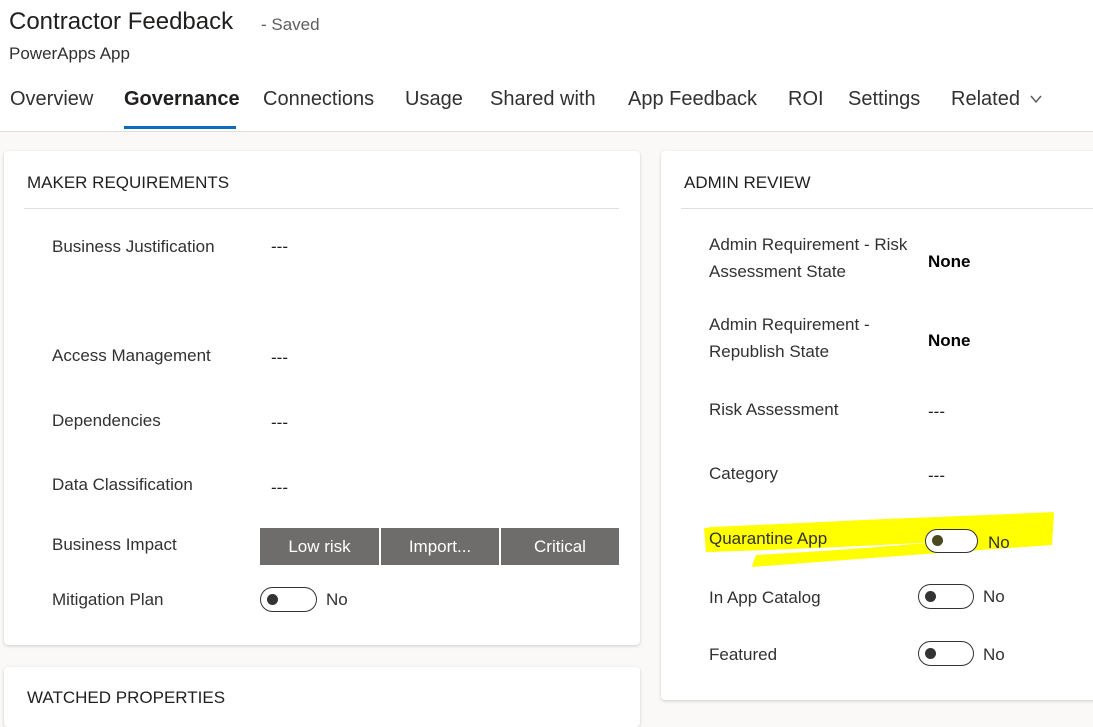 Image resolution: width=1093 pixels, height=727 pixels. Describe the element at coordinates (131, 355) in the screenshot. I see `access-management-label: Access Management` at that location.